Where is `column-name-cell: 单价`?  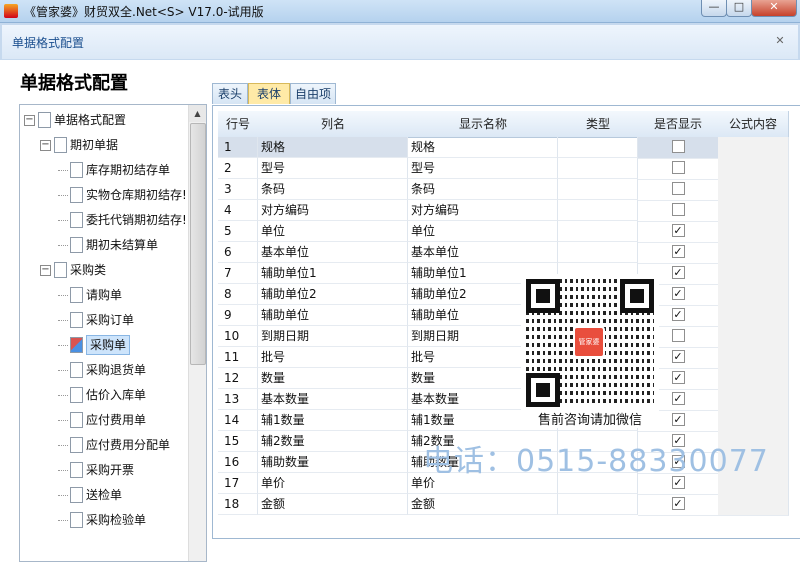 column-name-cell: 单价 is located at coordinates (333, 483).